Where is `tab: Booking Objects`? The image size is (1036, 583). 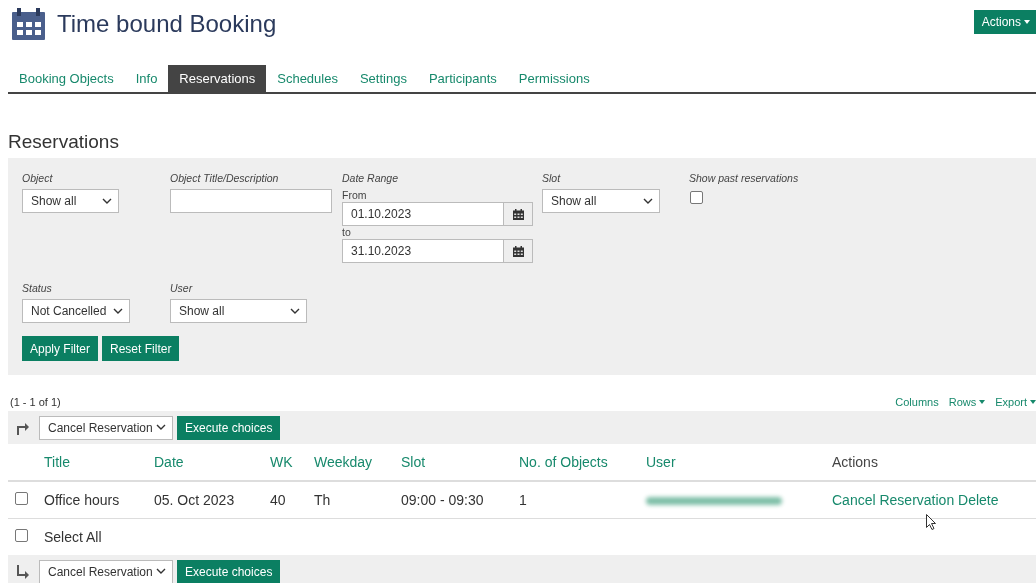
tab: Booking Objects is located at coordinates (66, 78).